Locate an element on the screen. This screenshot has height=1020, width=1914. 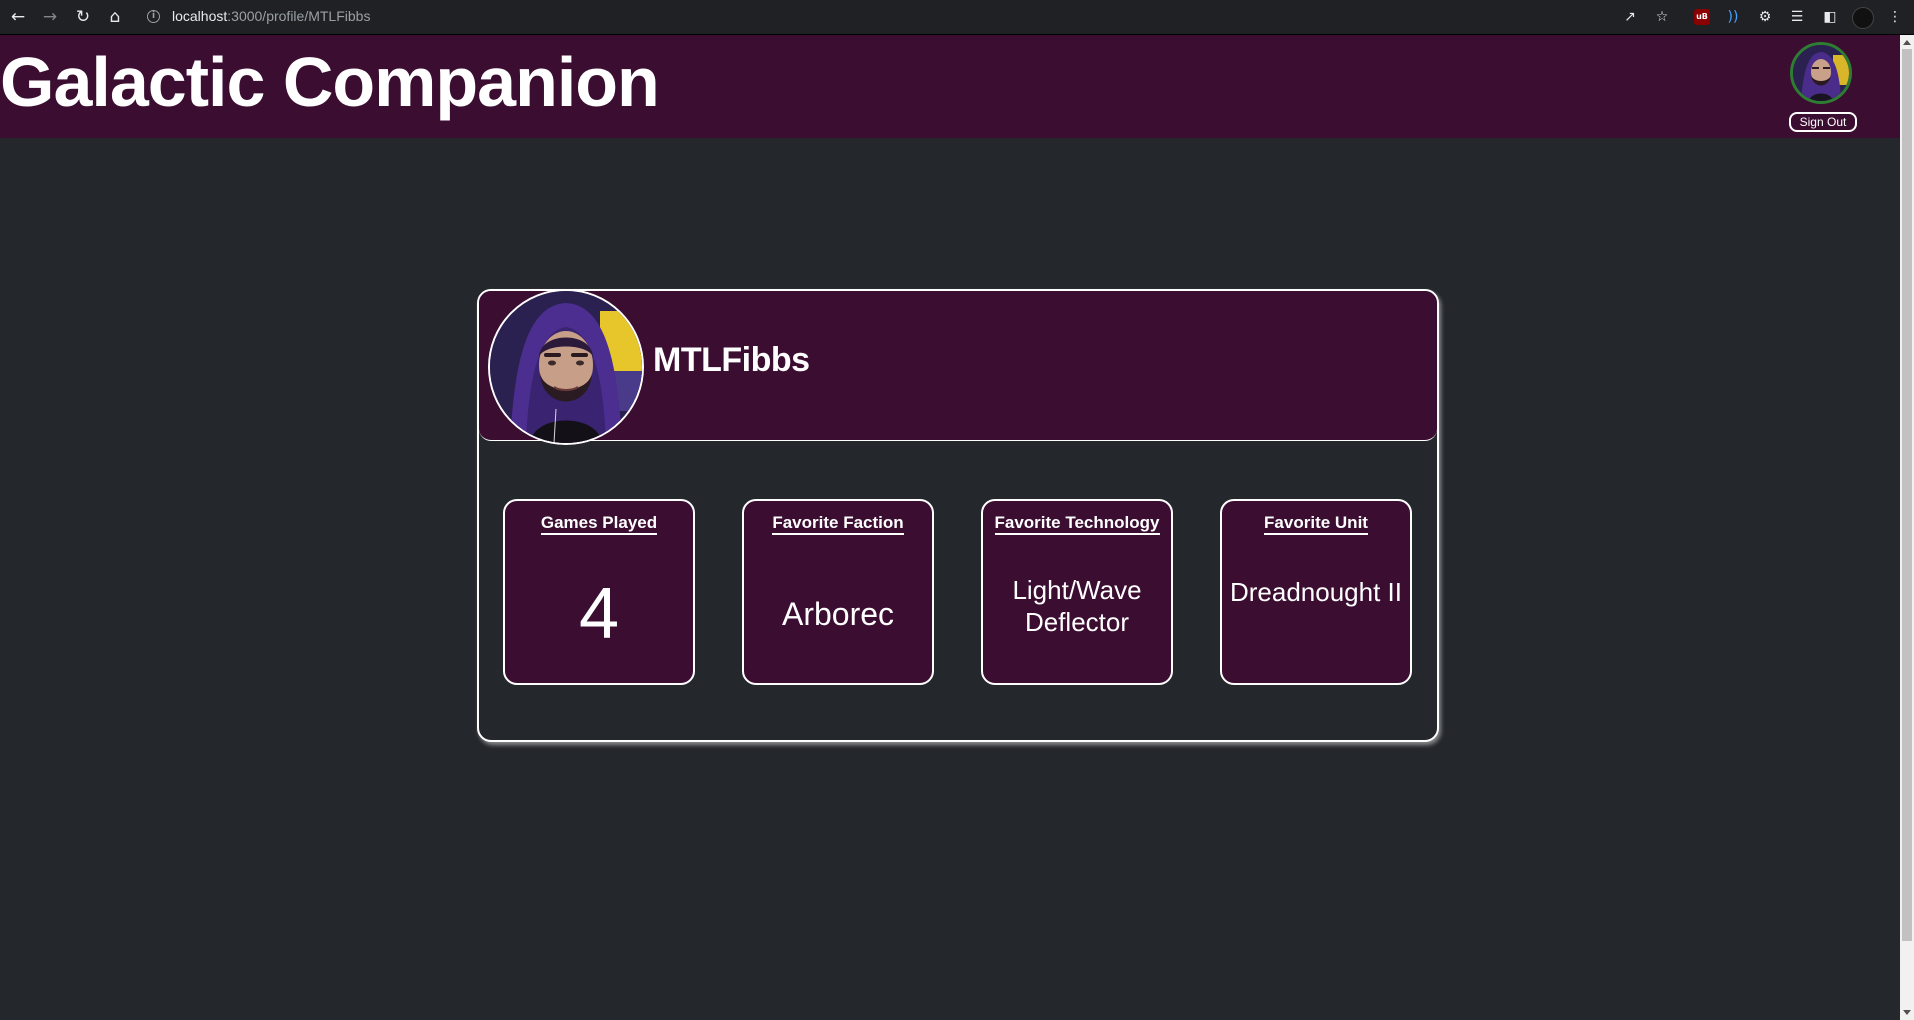
stat-label: Favorite Unit is located at coordinates (1316, 524).